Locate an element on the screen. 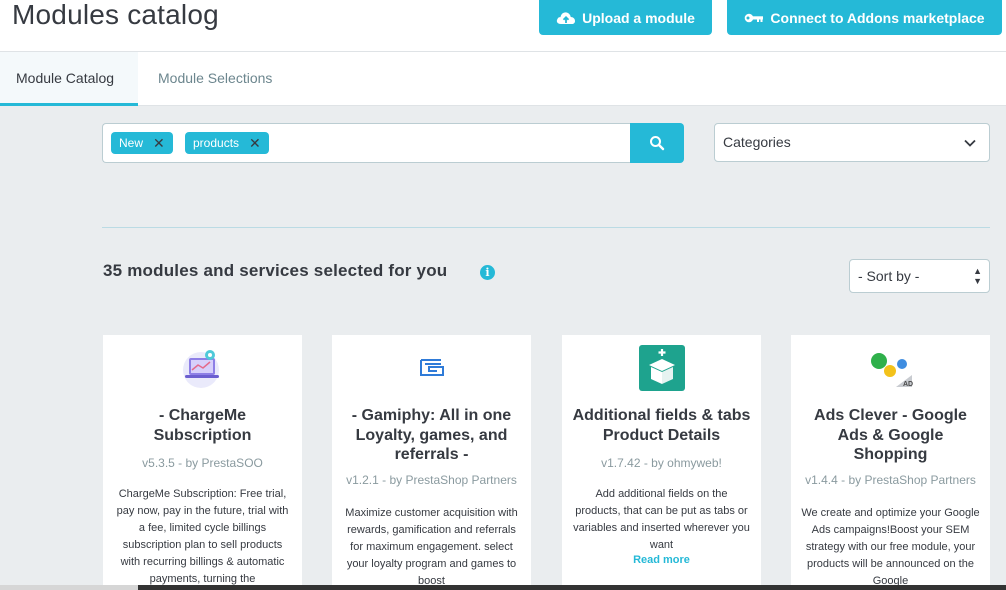  chevron-down-icon is located at coordinates (970, 143).